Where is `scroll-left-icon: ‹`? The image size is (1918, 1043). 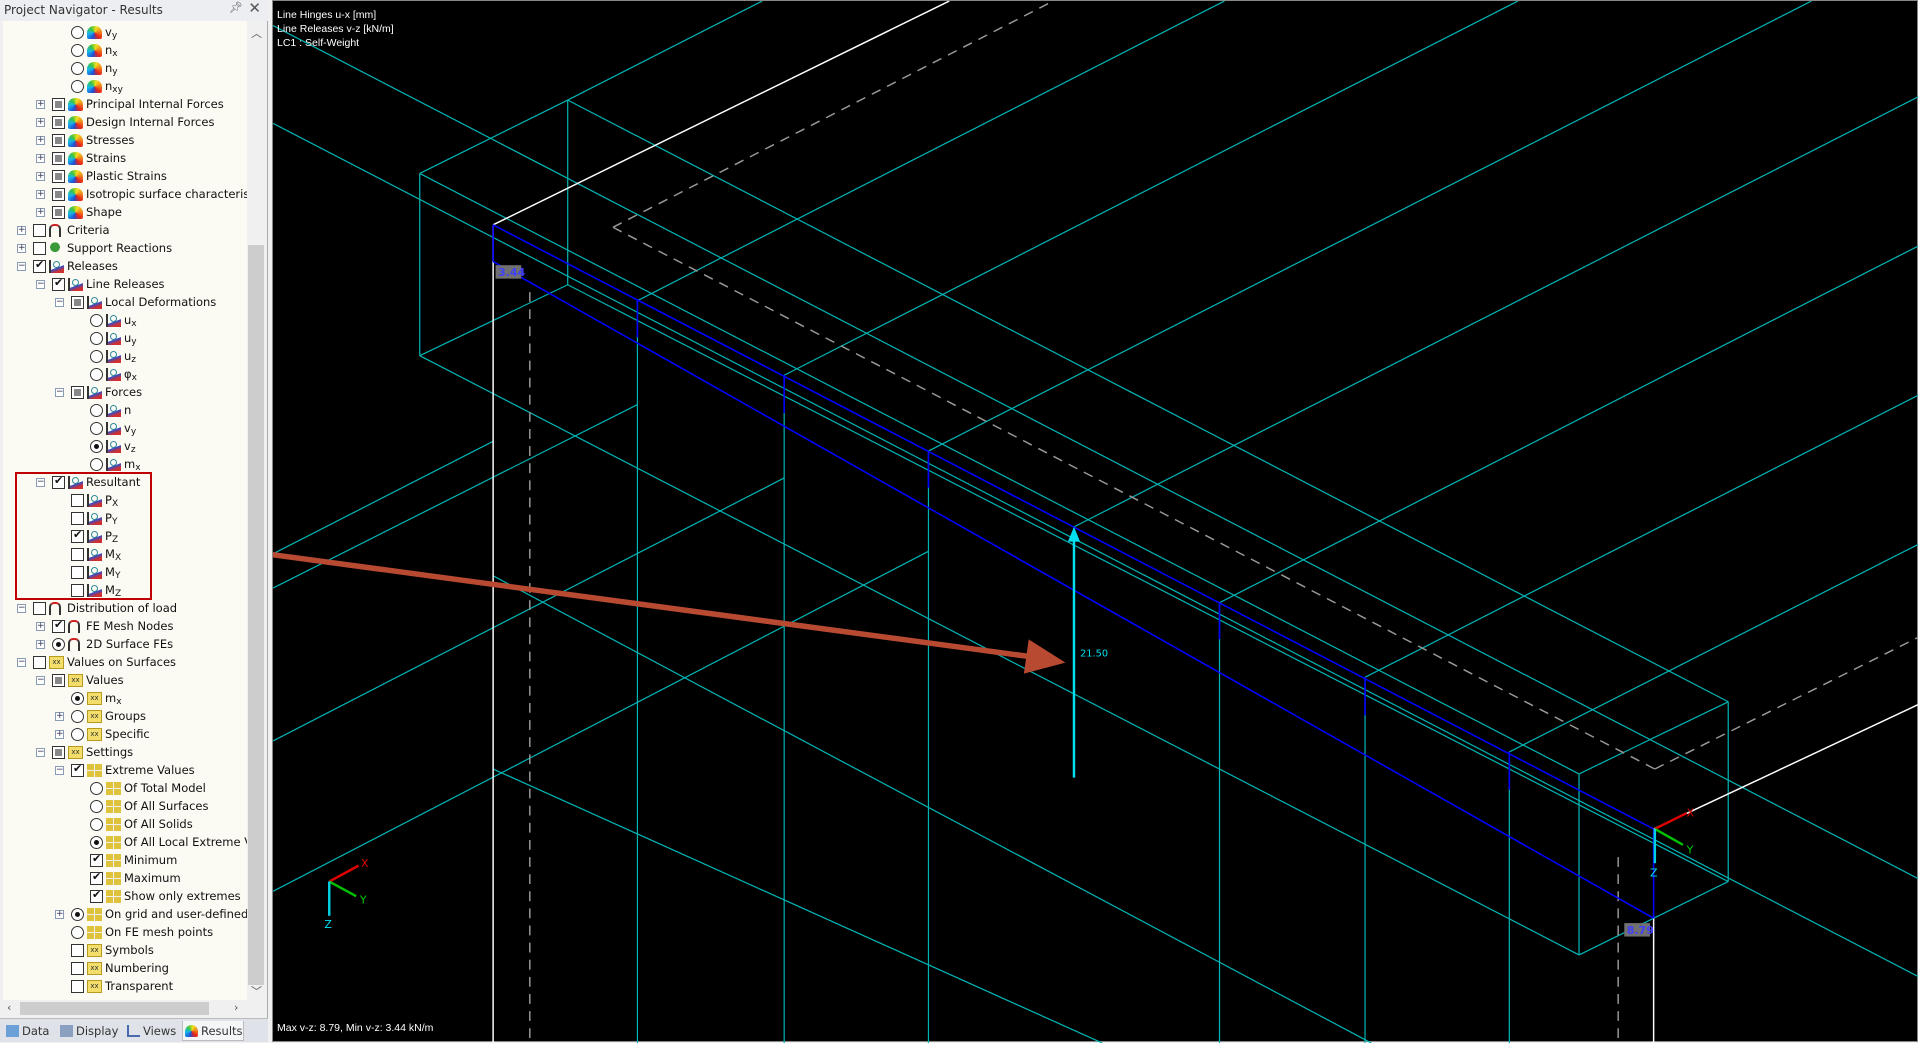
scroll-left-icon: ‹ is located at coordinates (9, 1007).